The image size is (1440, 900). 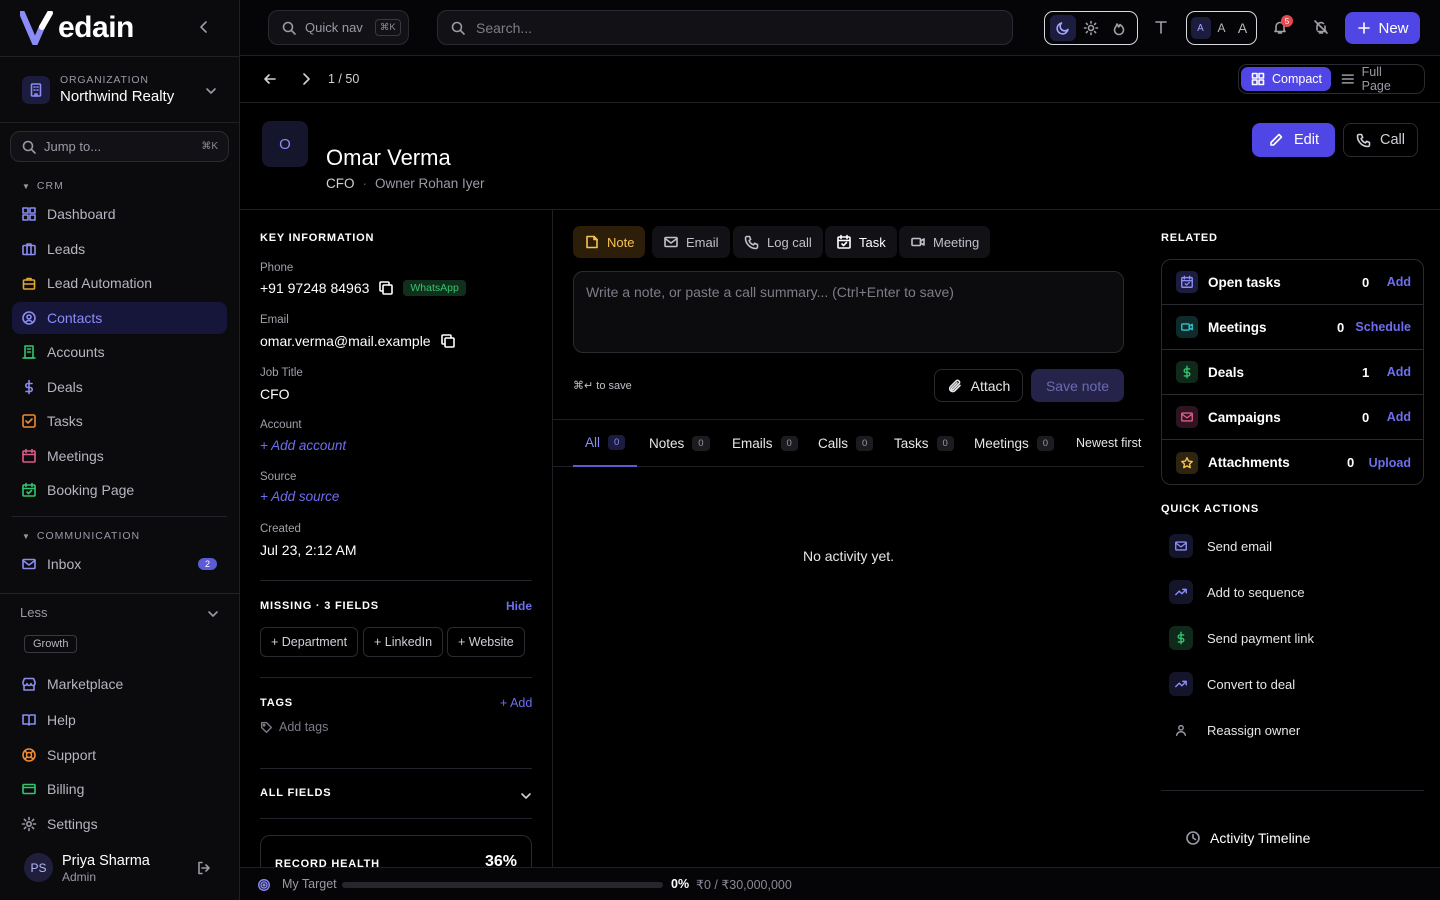 I want to click on mute-notifications-button, so click(x=1321, y=27).